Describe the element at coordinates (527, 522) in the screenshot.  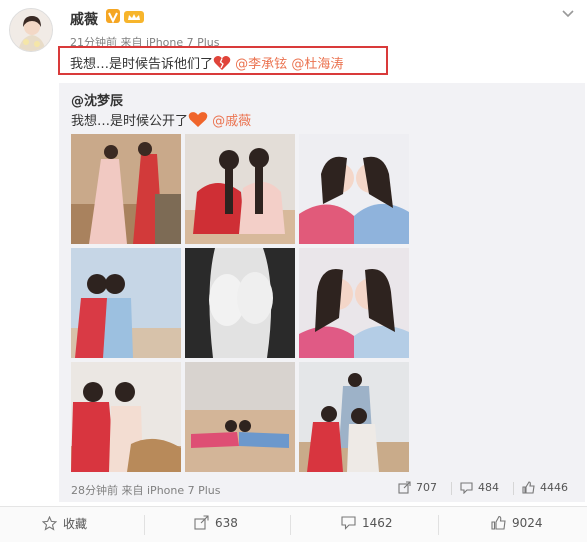
I see `like-count: 9024` at that location.